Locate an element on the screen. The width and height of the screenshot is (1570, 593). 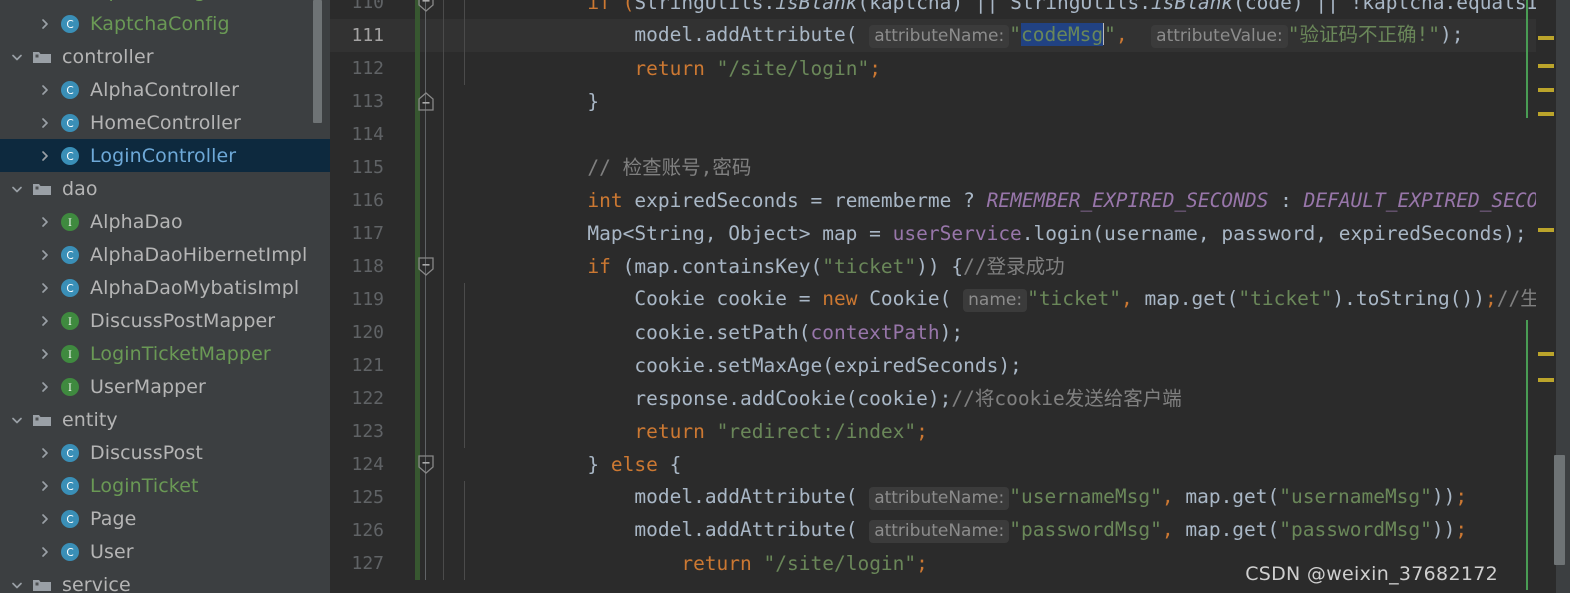
tree-item-label: LoginController is located at coordinates (163, 155).